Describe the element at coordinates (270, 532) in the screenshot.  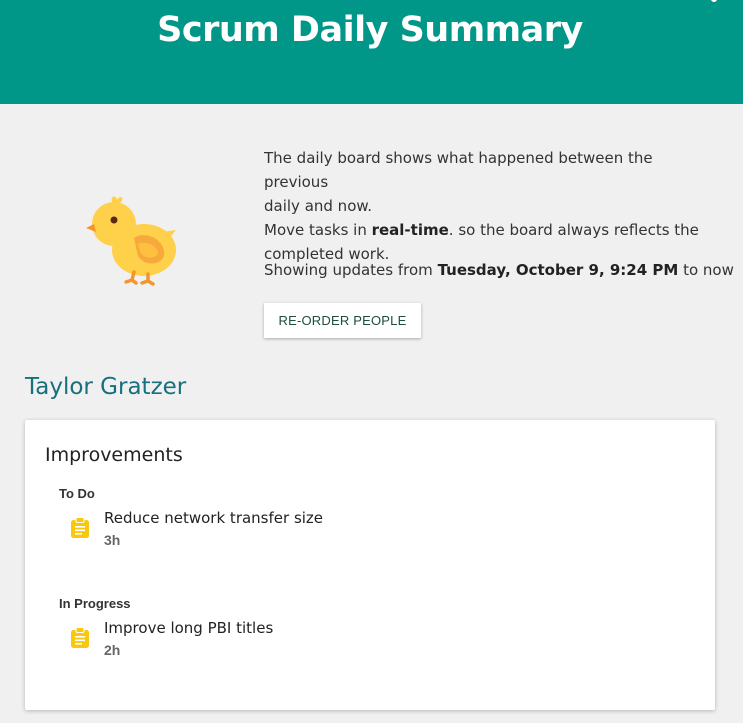
I see `task-card: Reduce network transfer size 3h` at that location.